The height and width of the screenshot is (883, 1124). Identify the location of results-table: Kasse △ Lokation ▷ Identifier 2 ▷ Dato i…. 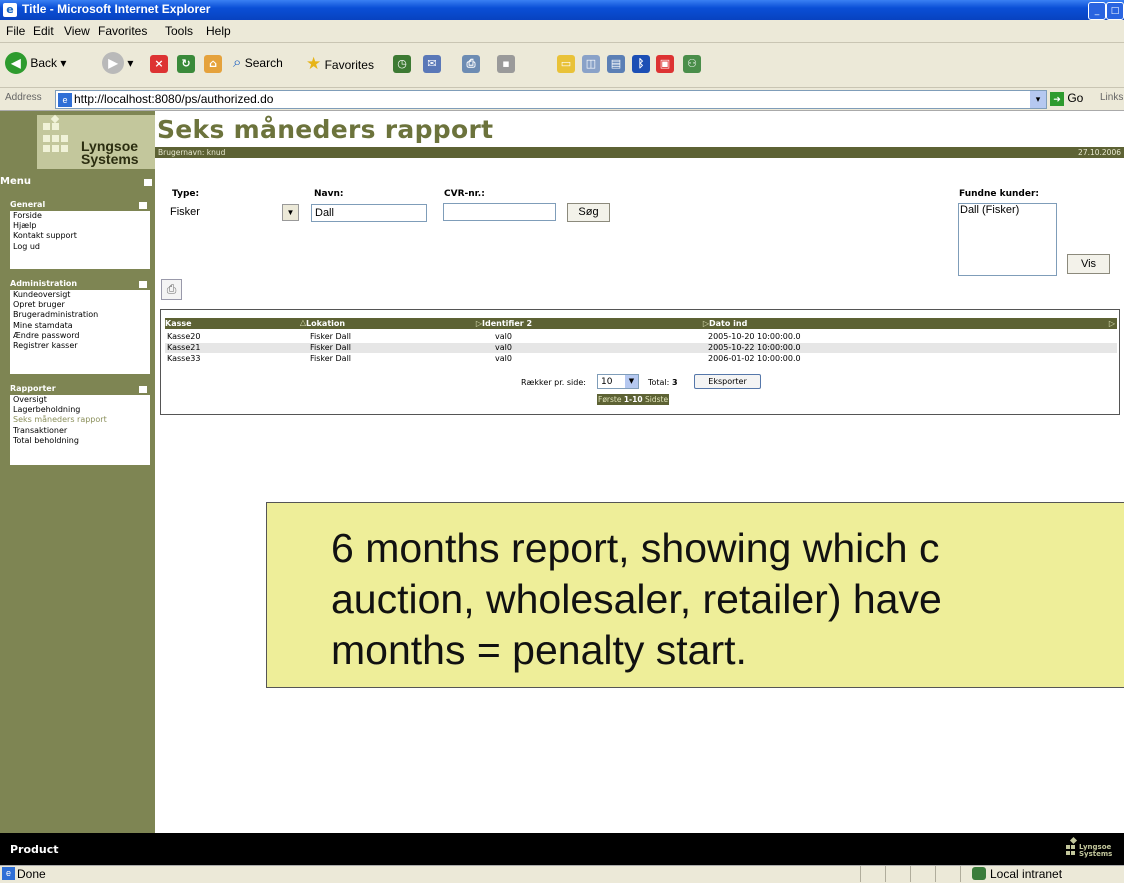
(640, 362).